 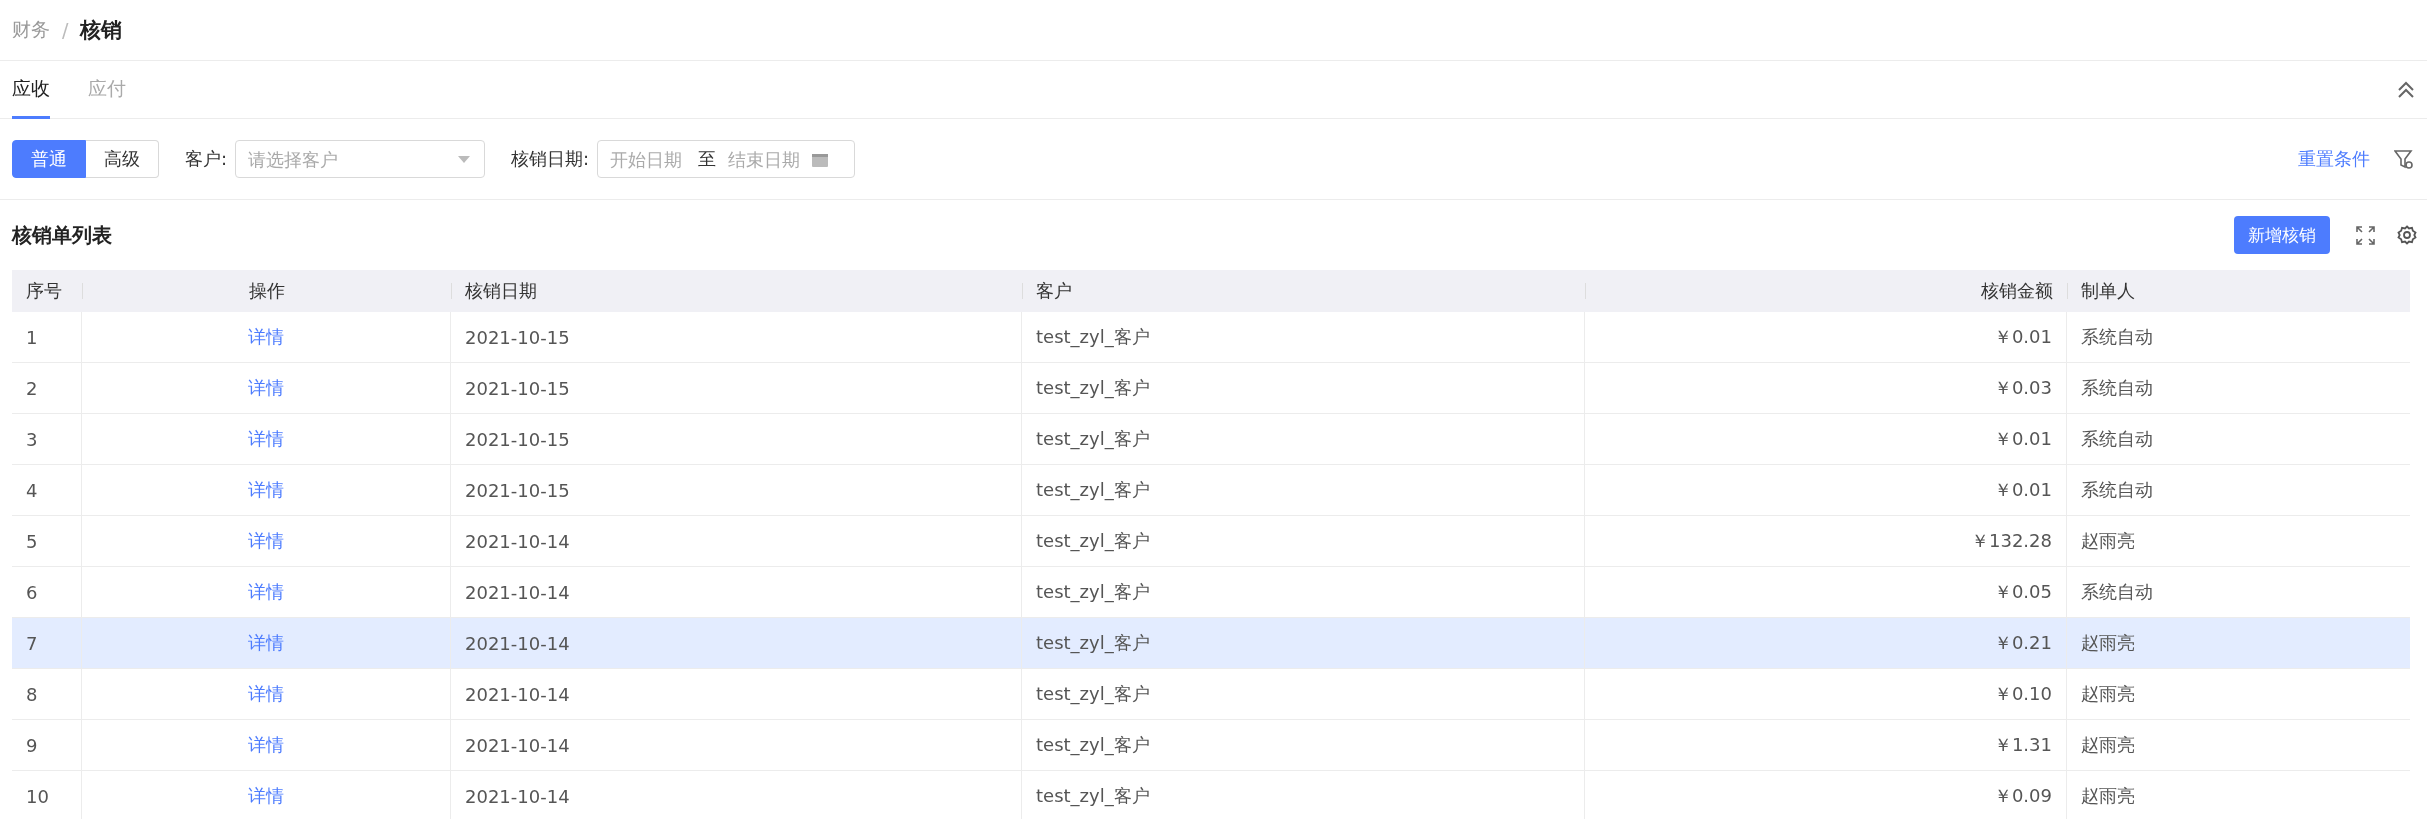 I want to click on table-row: 7 详情 2021-10-14 test_zyl_客户 ￥0.21 赵雨亮, so click(x=1211, y=643).